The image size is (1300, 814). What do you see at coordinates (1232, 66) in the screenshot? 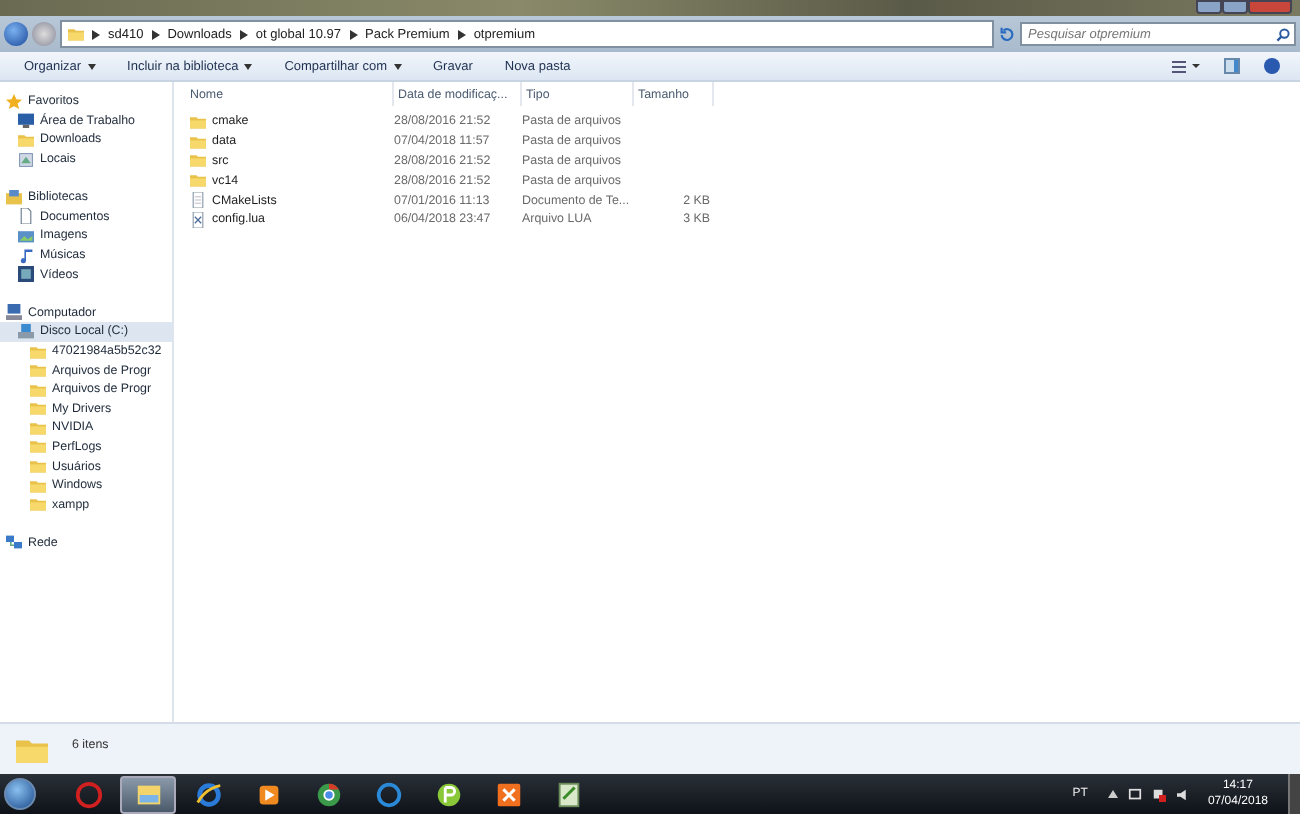
I see `preview-pane-icon` at bounding box center [1232, 66].